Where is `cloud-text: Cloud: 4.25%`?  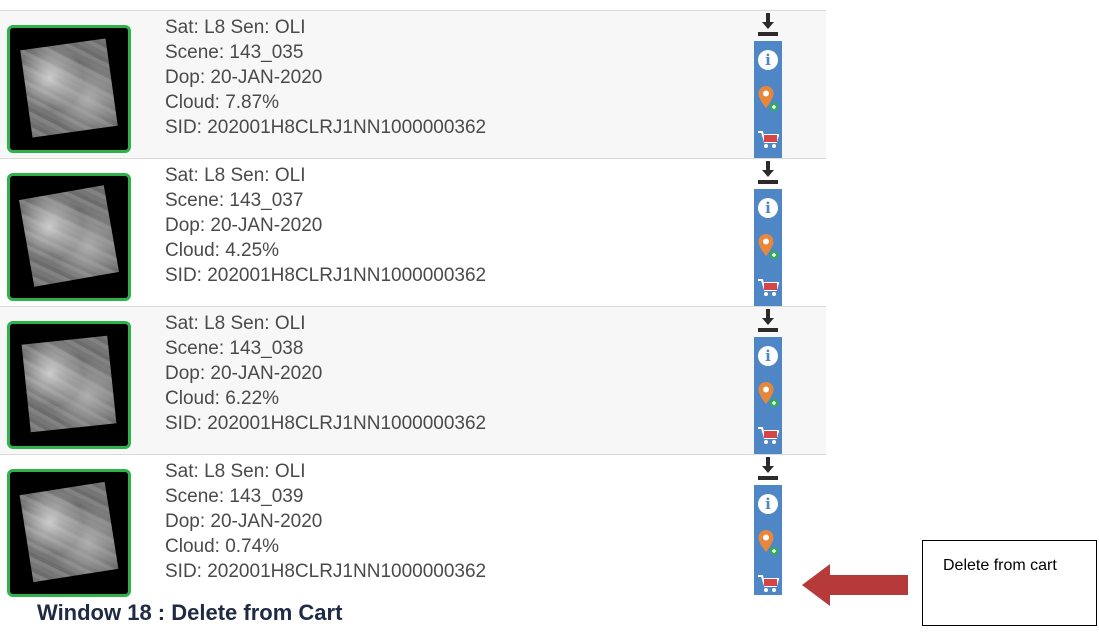
cloud-text: Cloud: 4.25% is located at coordinates (222, 250).